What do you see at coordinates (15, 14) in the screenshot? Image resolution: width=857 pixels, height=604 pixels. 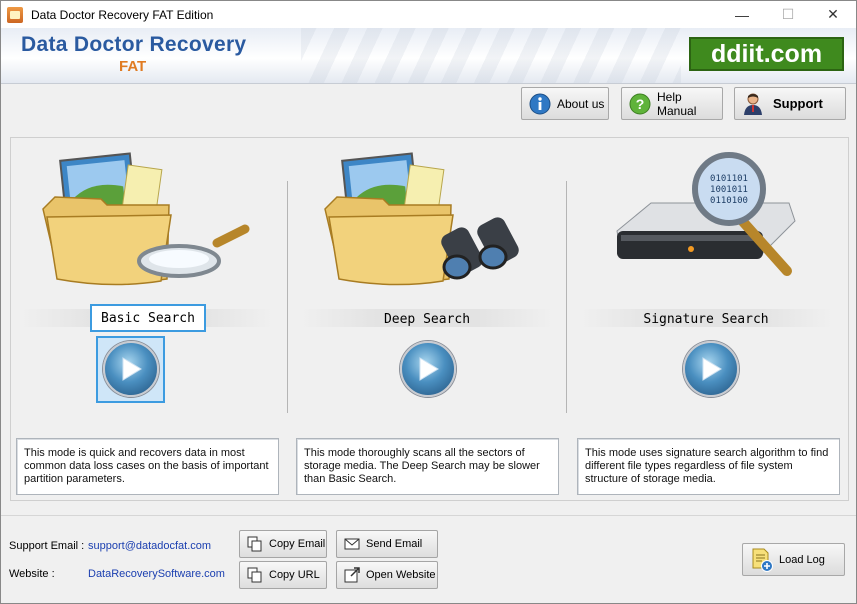 I see `app-icon` at bounding box center [15, 14].